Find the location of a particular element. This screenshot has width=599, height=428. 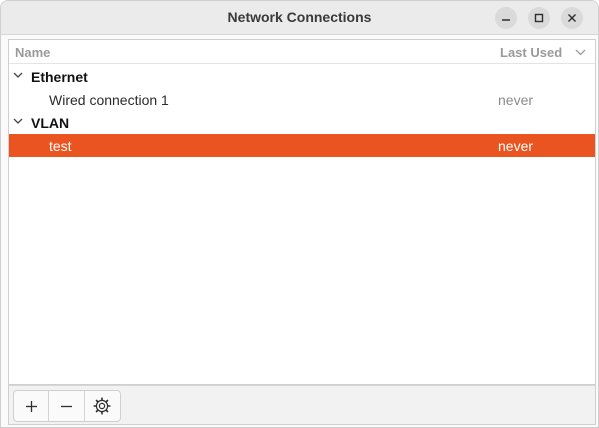

toolbar-button-group is located at coordinates (67, 406).